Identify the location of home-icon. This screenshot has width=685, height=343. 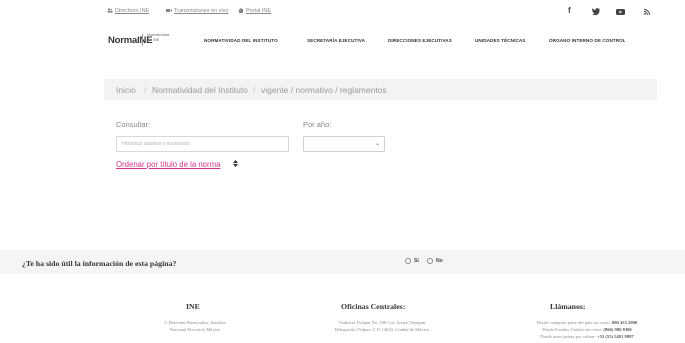
(241, 10).